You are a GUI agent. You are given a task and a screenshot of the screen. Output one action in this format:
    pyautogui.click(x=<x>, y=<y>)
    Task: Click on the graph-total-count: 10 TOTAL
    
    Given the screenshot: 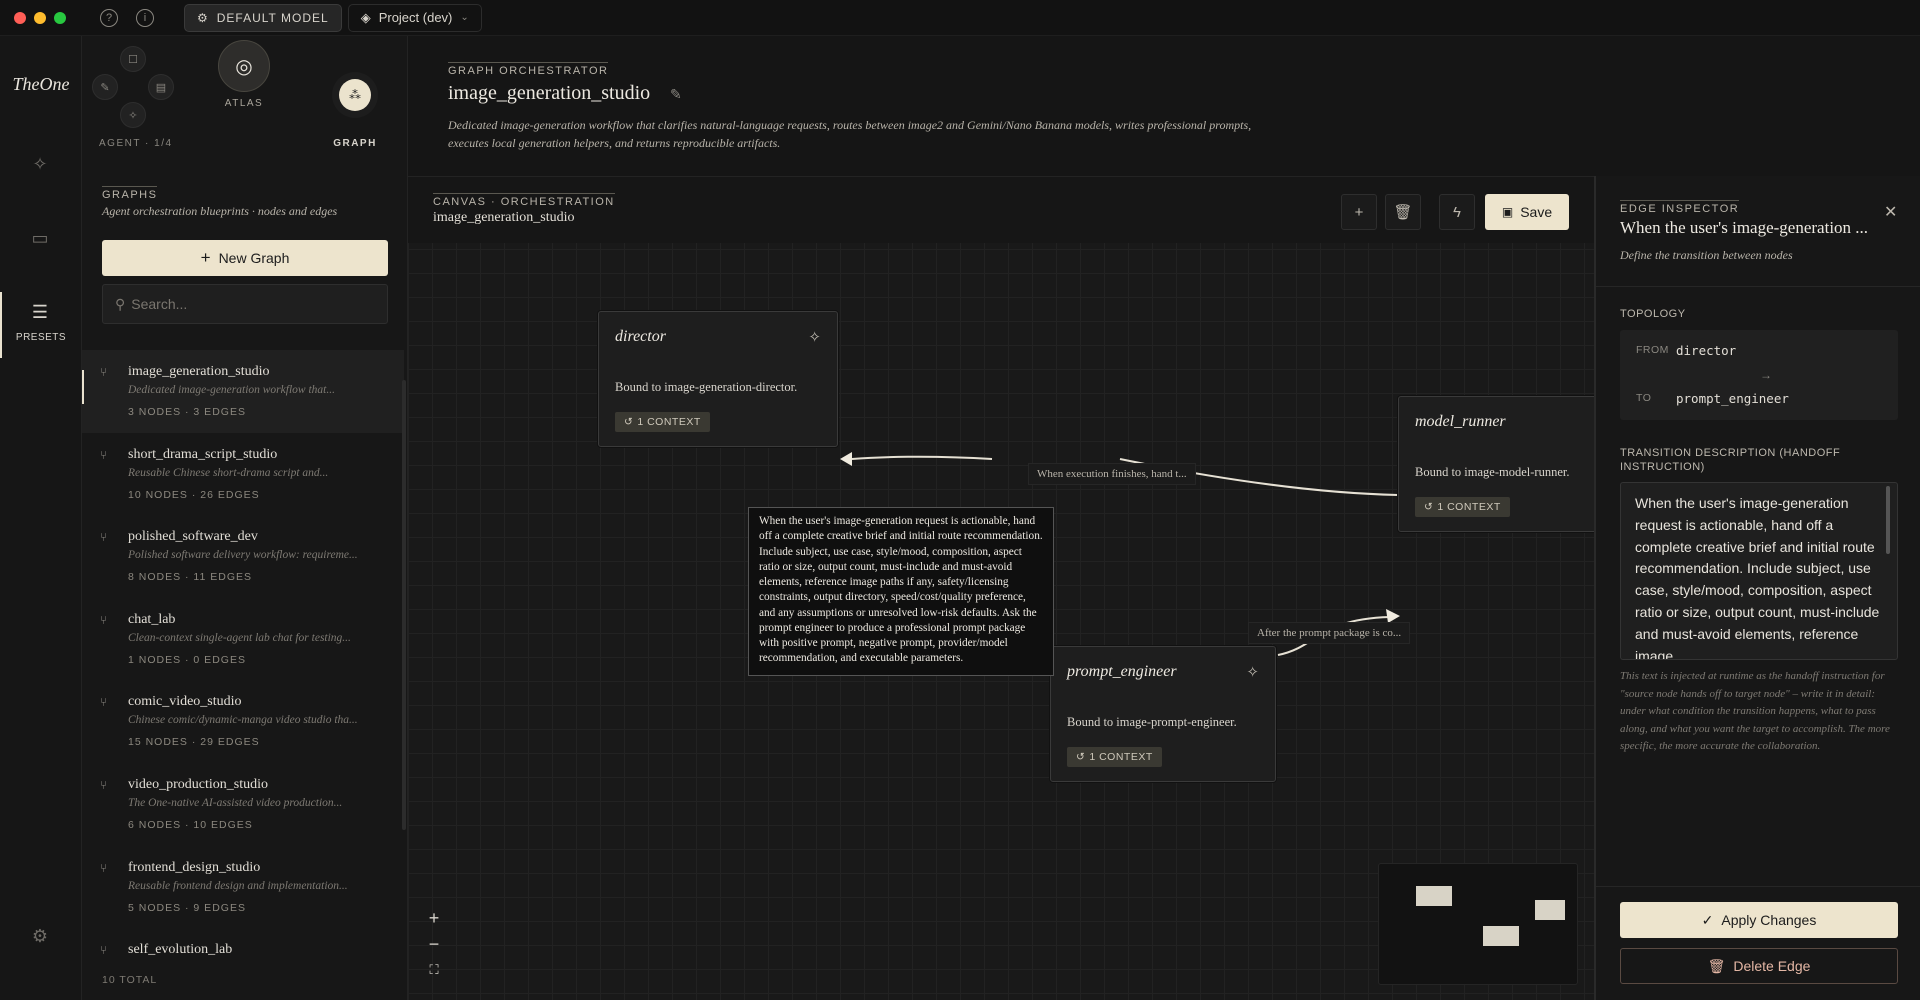 What is the action you would take?
    pyautogui.click(x=130, y=980)
    